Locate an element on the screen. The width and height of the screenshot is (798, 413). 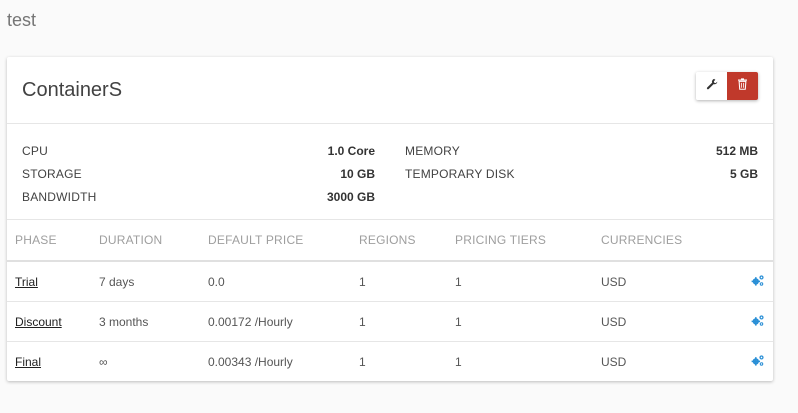
duration-cell: 3 months is located at coordinates (153, 321).